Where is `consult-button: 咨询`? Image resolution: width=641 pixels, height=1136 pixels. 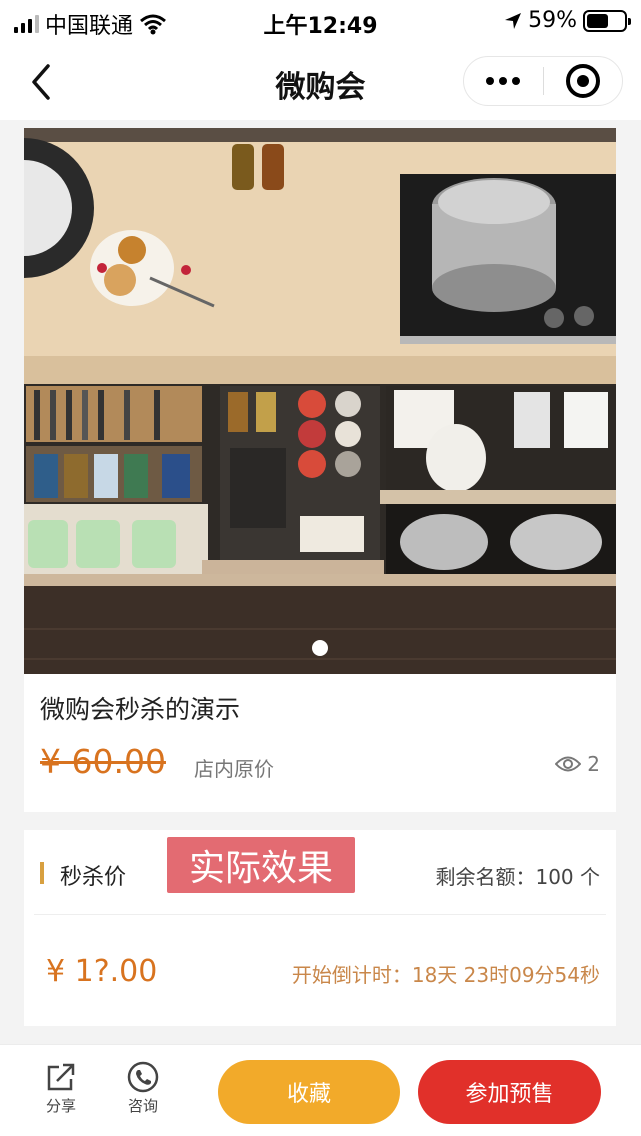
consult-button: 咨询 is located at coordinates (143, 1088).